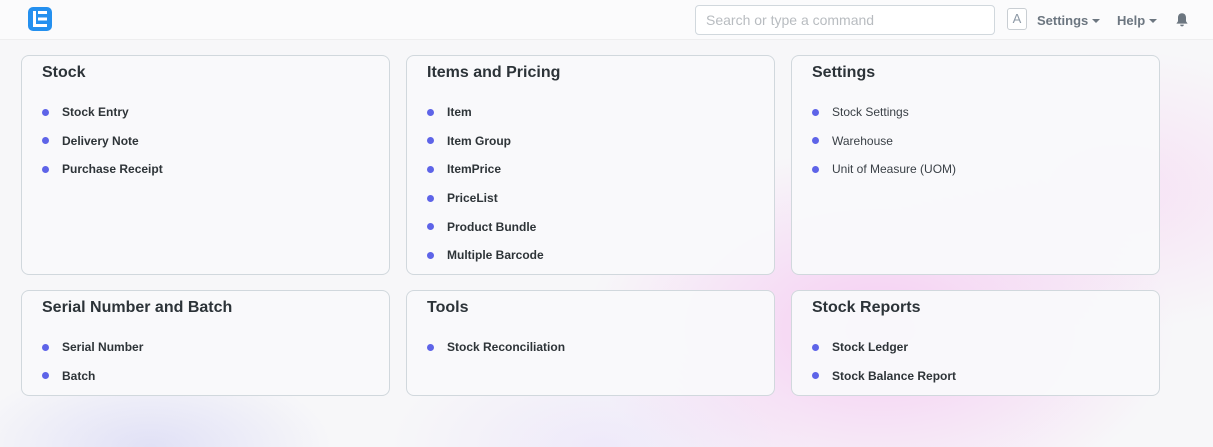 The width and height of the screenshot is (1213, 447). I want to click on link-label: Purchase Receipt, so click(112, 169).